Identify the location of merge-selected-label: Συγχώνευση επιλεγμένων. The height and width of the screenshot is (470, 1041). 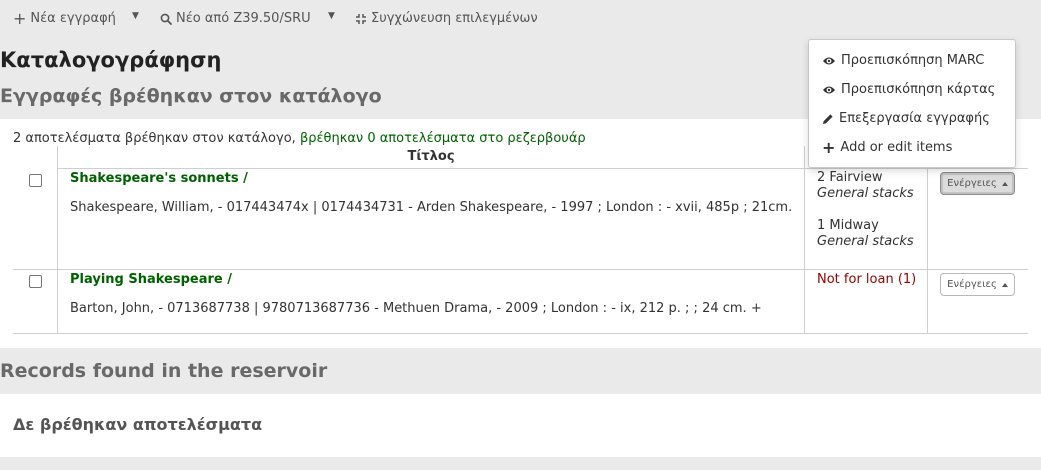
(454, 18).